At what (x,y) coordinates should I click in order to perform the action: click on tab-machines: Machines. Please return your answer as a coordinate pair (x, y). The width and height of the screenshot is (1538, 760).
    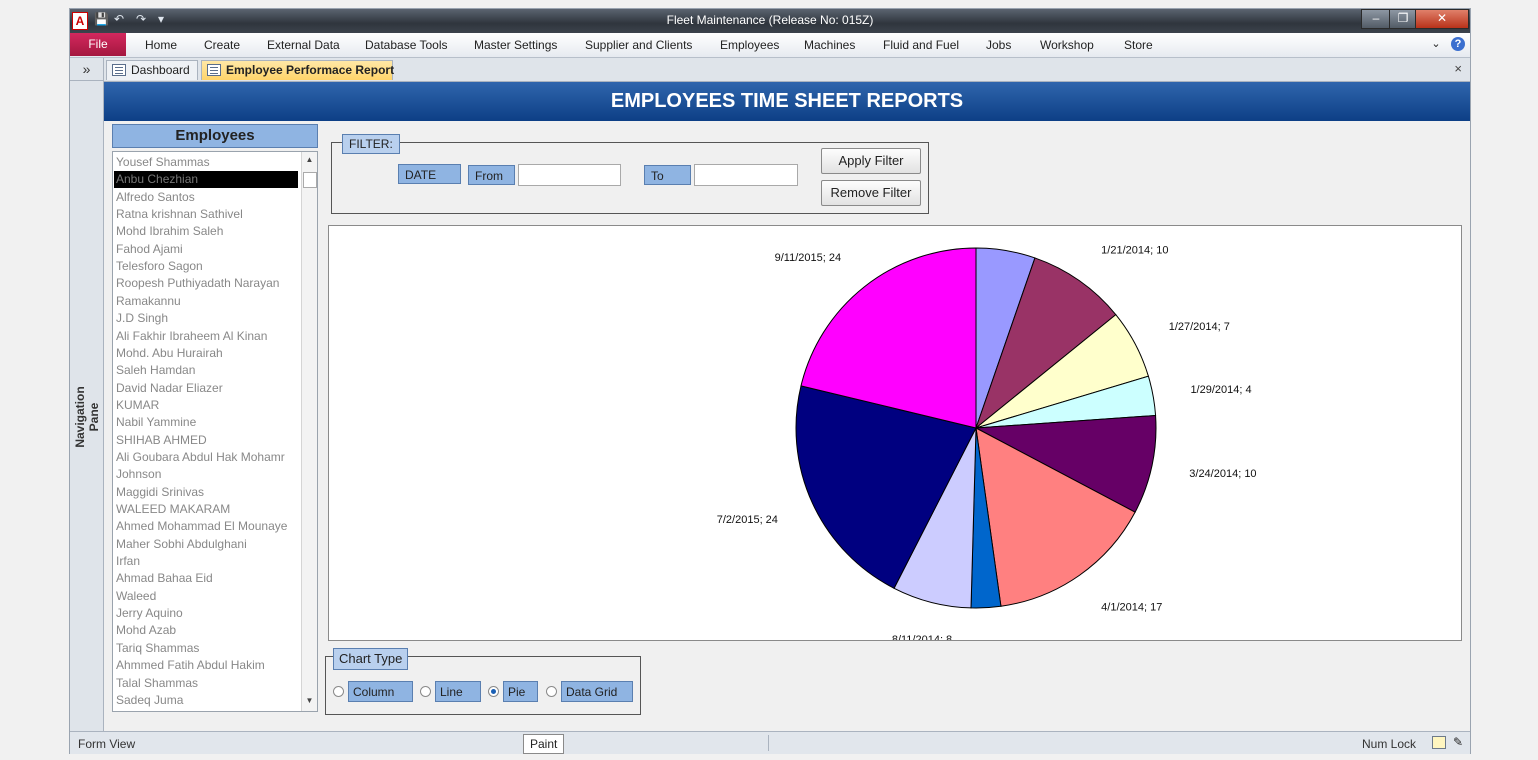
    Looking at the image, I should click on (829, 45).